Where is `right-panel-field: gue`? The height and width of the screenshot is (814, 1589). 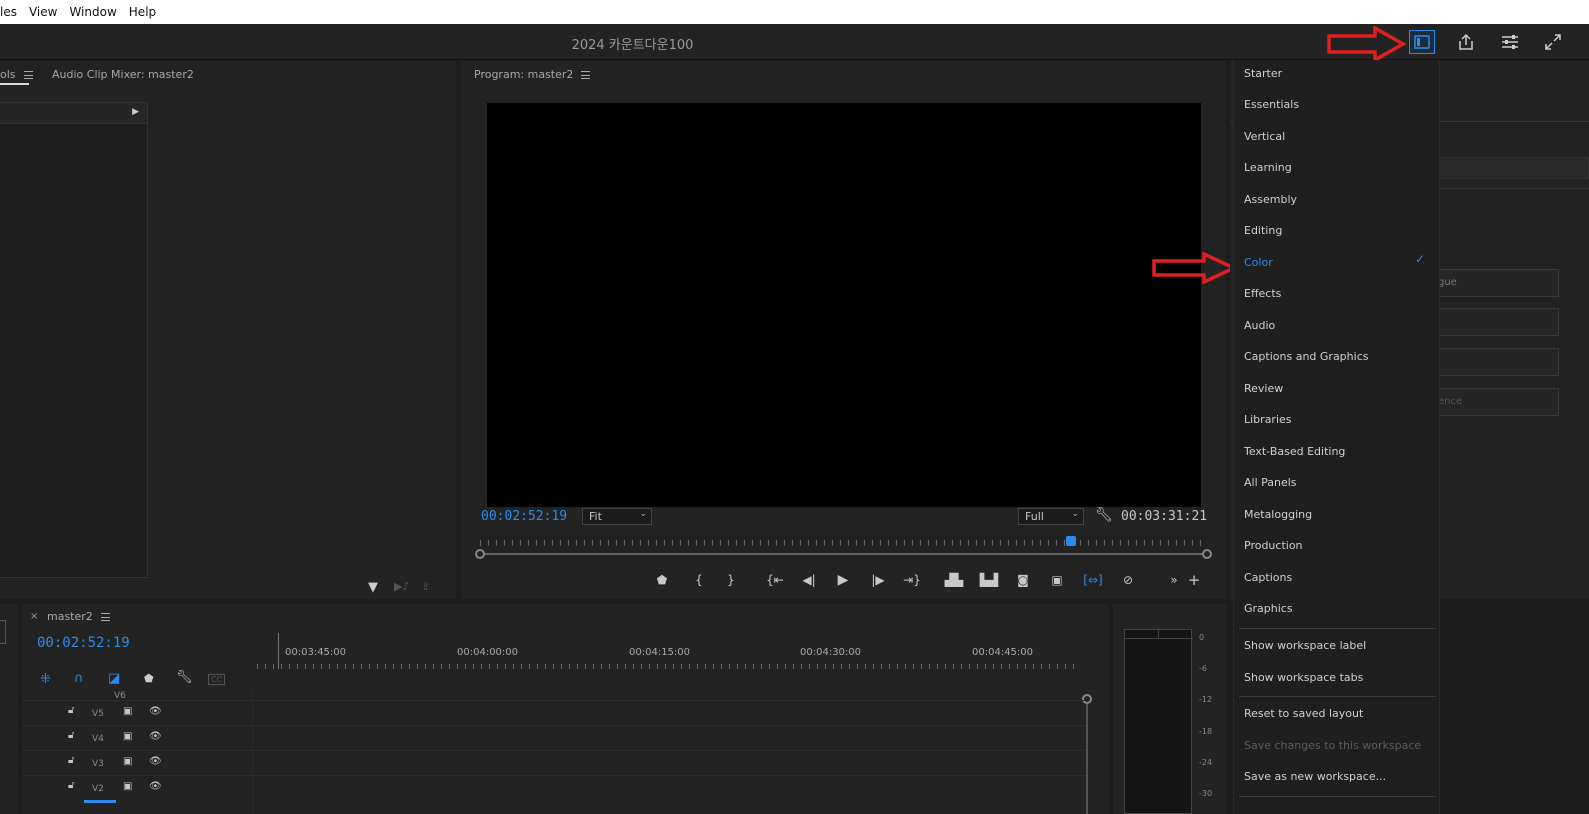 right-panel-field: gue is located at coordinates (1497, 283).